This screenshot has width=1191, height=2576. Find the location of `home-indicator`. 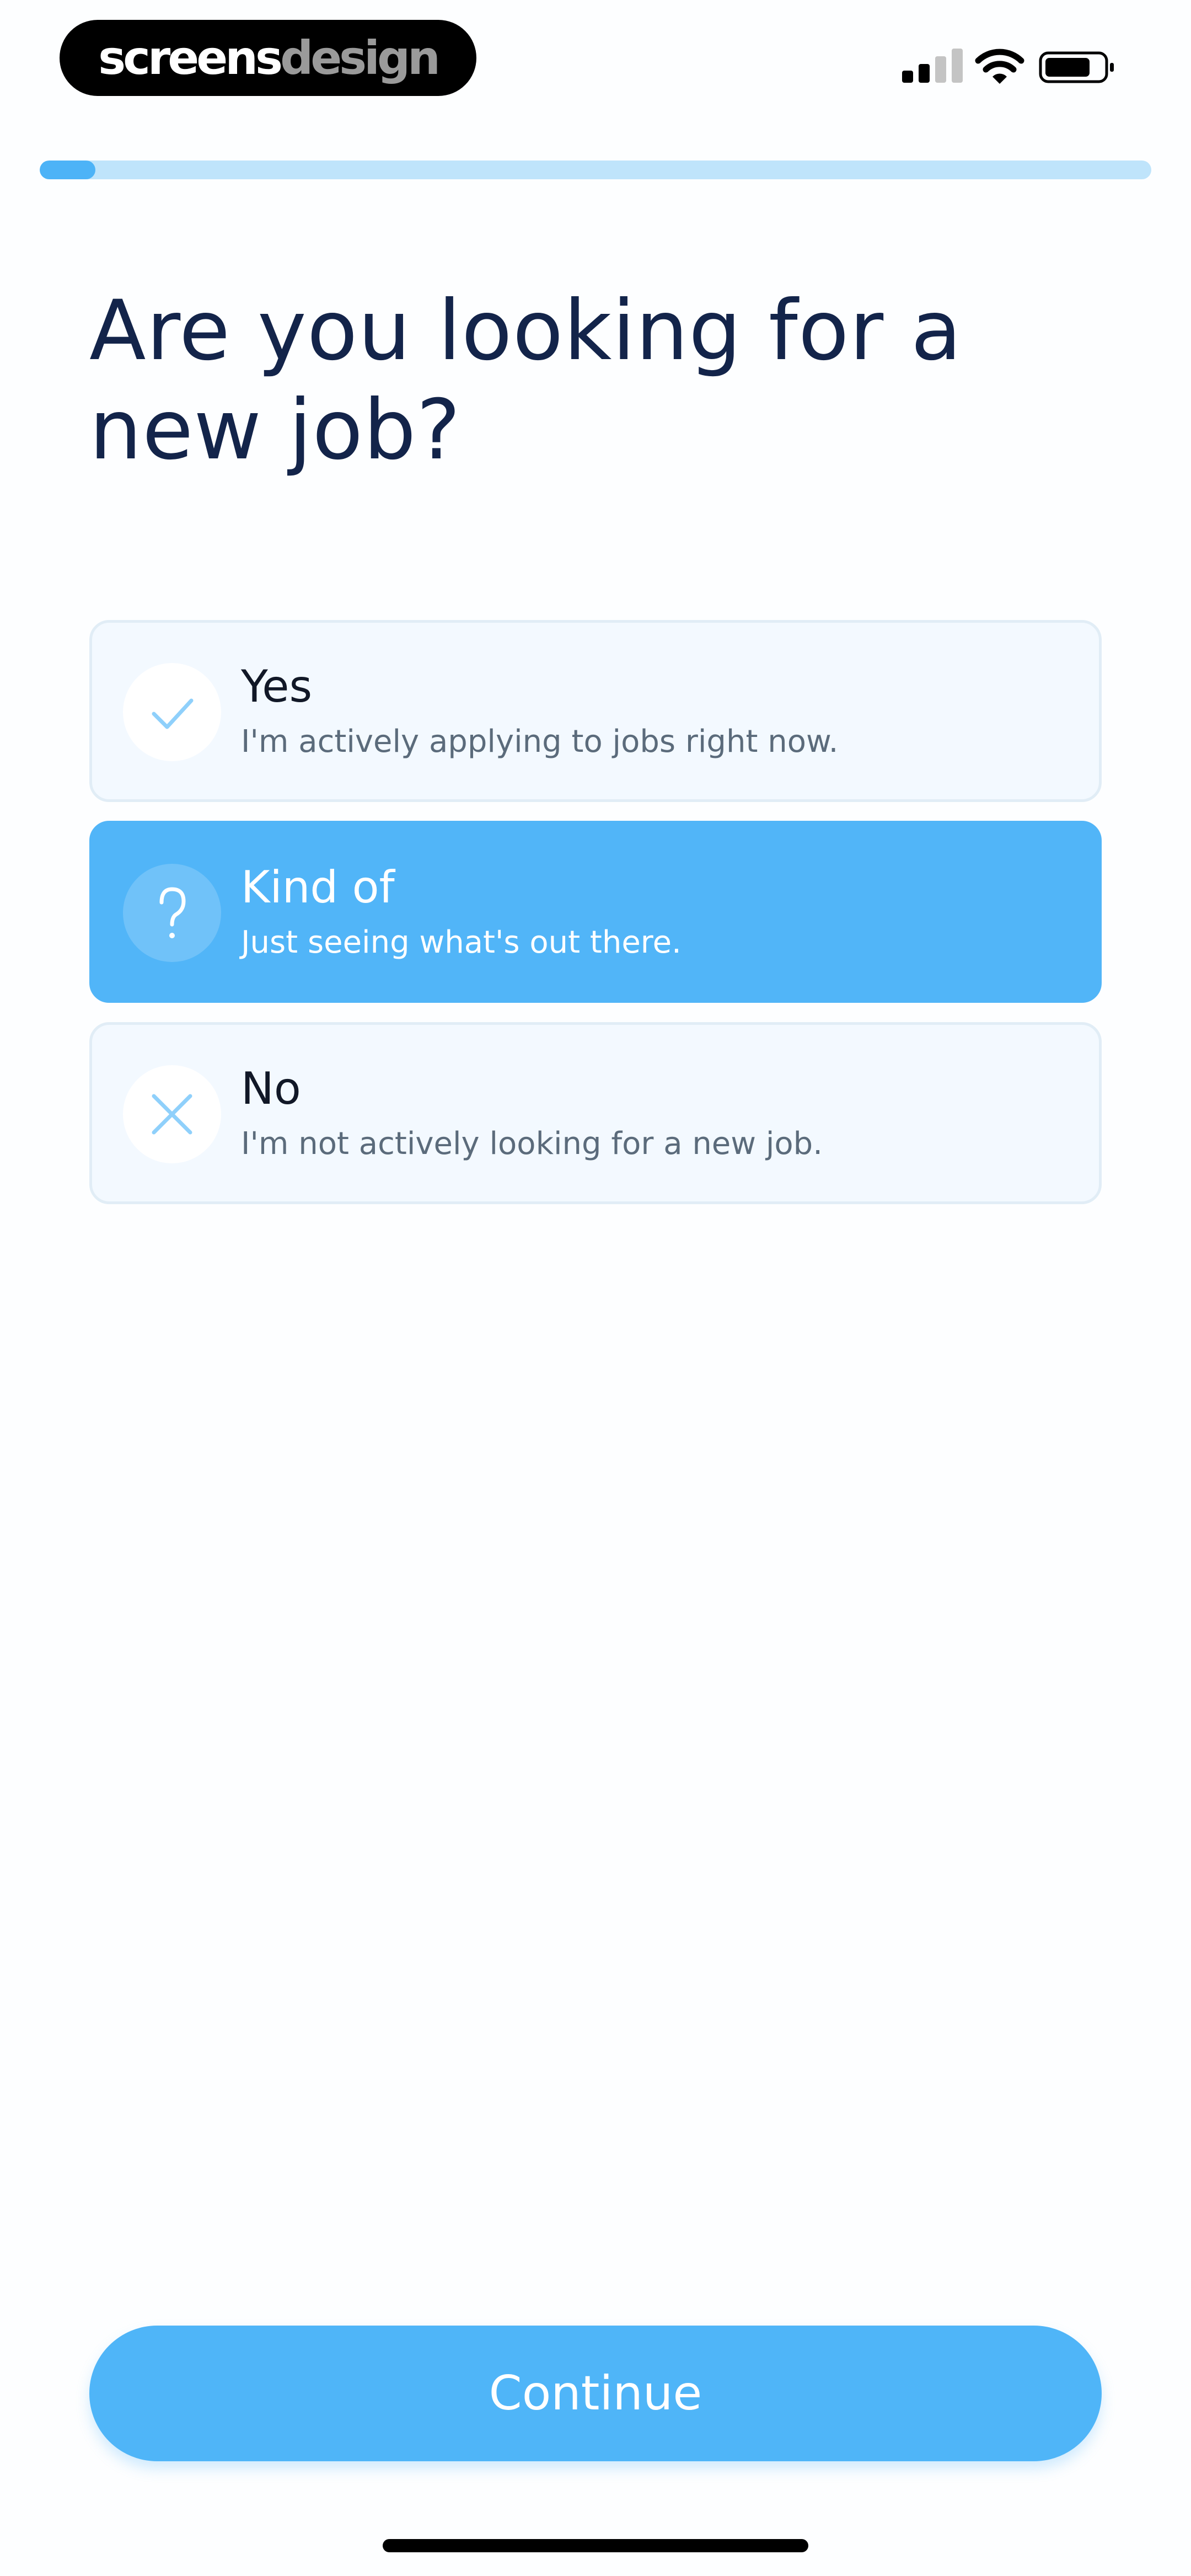

home-indicator is located at coordinates (595, 2545).